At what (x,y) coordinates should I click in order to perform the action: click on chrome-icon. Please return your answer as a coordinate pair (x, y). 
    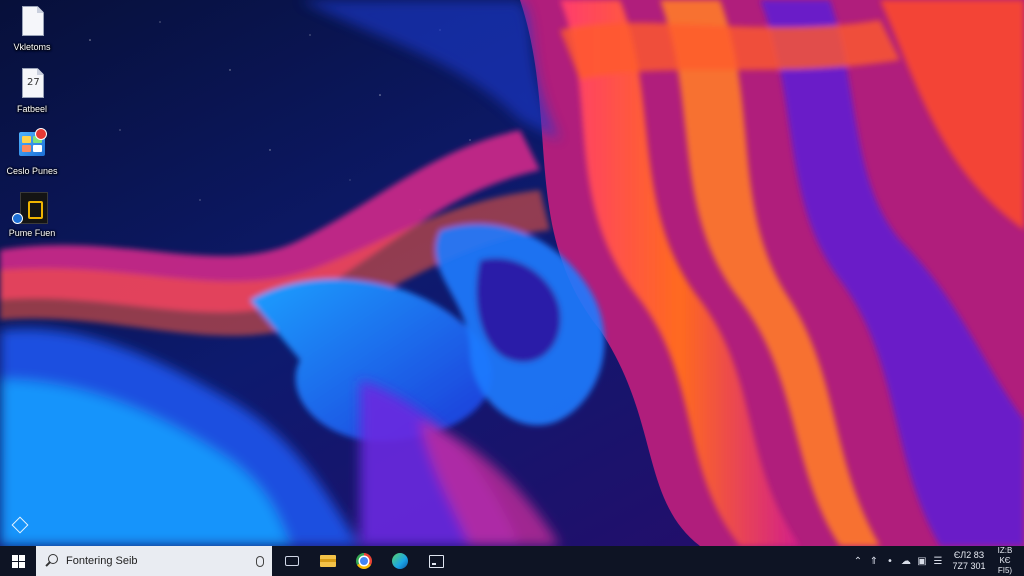
    Looking at the image, I should click on (364, 561).